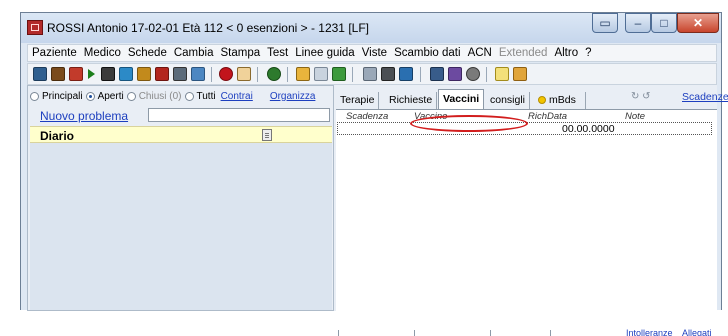 This screenshot has width=728, height=336. Describe the element at coordinates (520, 74) in the screenshot. I see `info-icon` at that location.